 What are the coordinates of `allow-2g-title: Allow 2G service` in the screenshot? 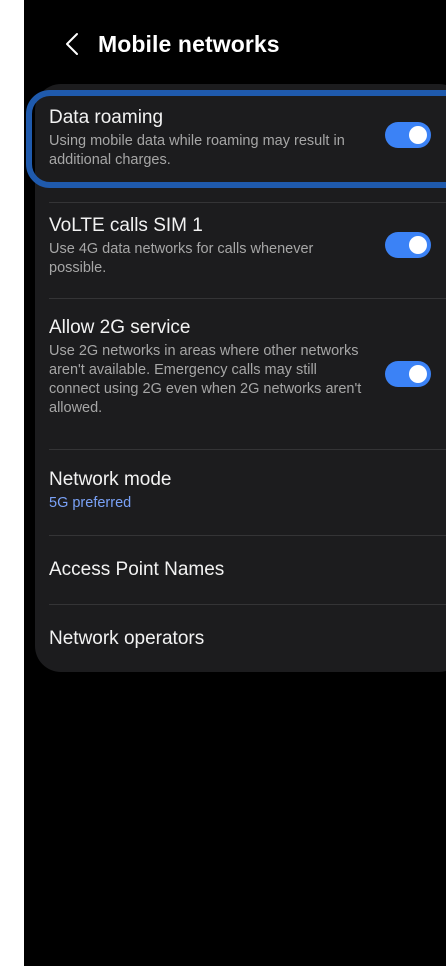 It's located at (120, 327).